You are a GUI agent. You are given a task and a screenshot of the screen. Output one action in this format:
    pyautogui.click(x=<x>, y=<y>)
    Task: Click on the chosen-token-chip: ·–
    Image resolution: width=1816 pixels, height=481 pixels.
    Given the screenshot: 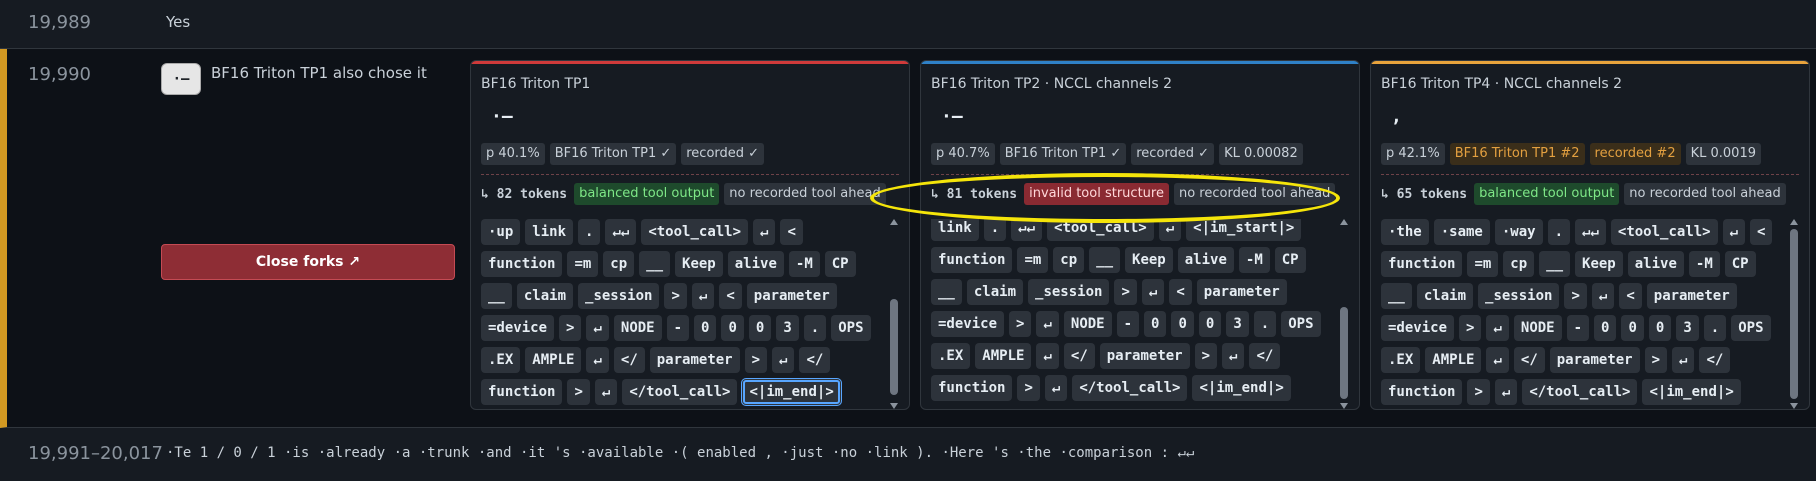 What is the action you would take?
    pyautogui.click(x=181, y=79)
    